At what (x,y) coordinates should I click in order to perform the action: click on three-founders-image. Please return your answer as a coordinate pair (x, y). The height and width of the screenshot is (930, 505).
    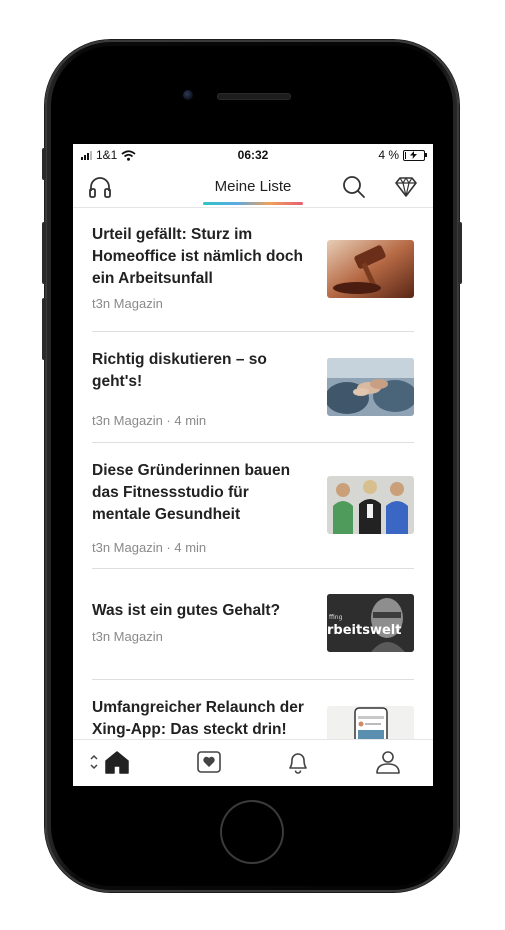
    Looking at the image, I should click on (370, 505).